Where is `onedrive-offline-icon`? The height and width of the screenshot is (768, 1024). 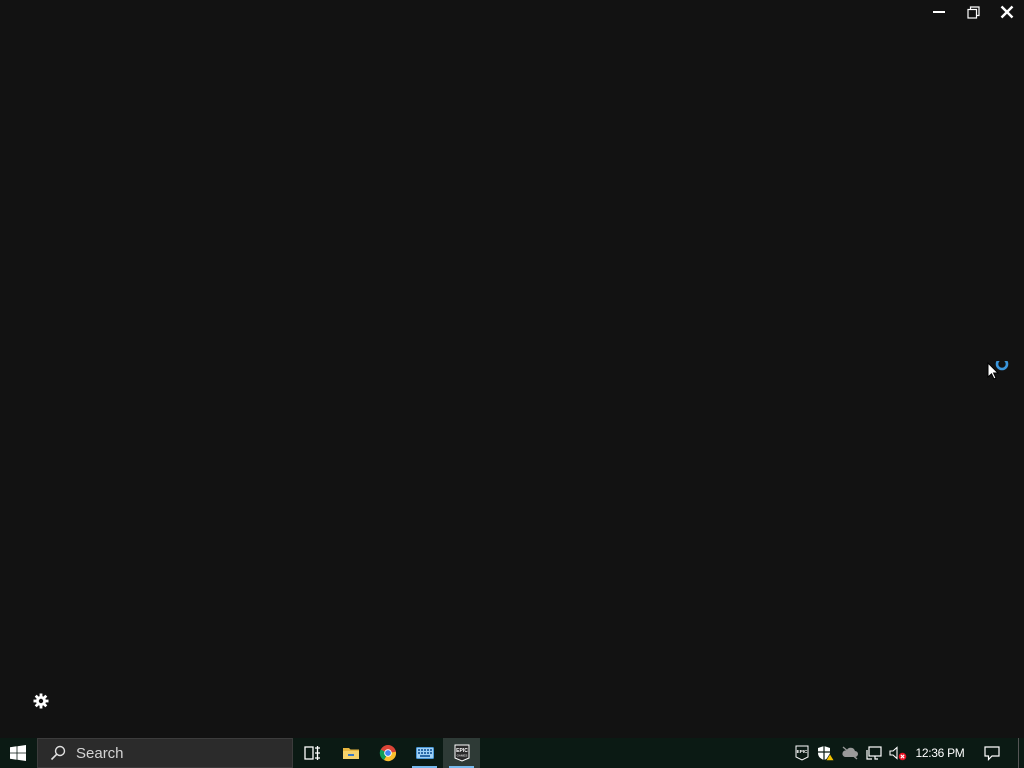
onedrive-offline-icon is located at coordinates (850, 753).